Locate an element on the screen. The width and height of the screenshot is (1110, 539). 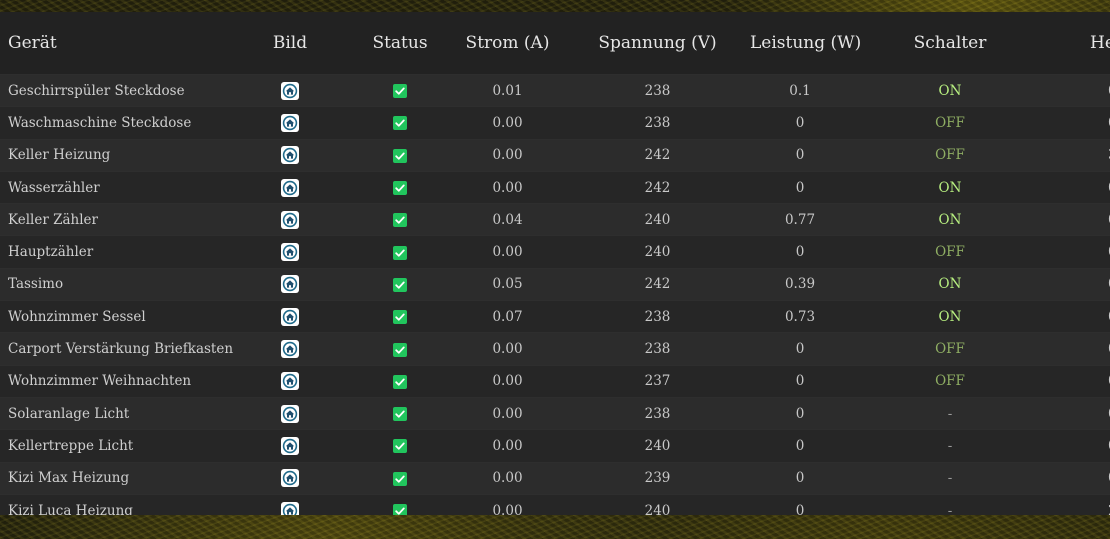
device-name: Wohnzimmer Weihnachten is located at coordinates (115, 381).